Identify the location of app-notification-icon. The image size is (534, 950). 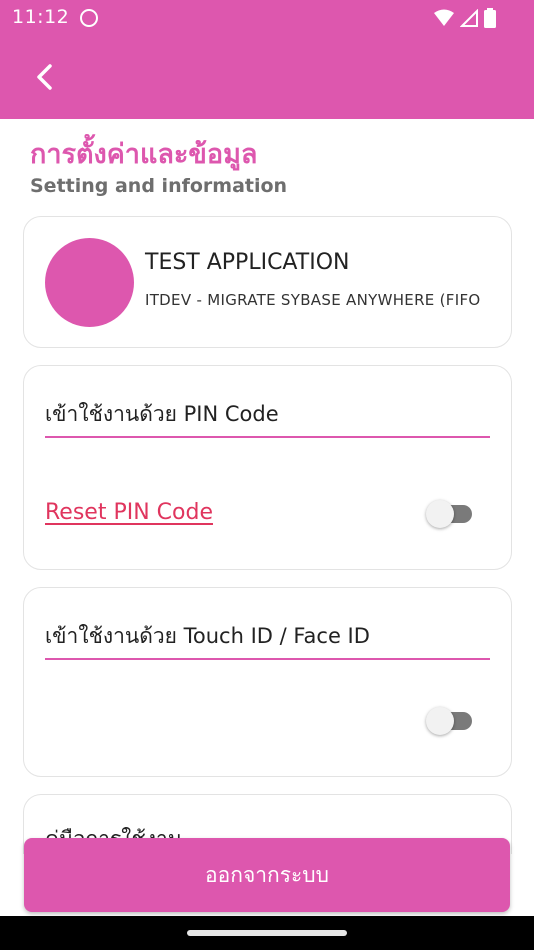
(89, 18).